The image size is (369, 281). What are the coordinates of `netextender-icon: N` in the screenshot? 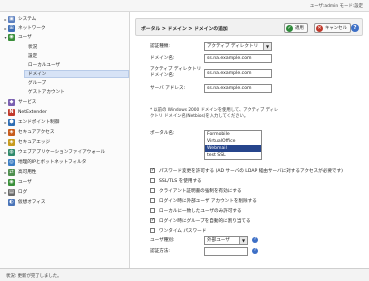 It's located at (11, 112).